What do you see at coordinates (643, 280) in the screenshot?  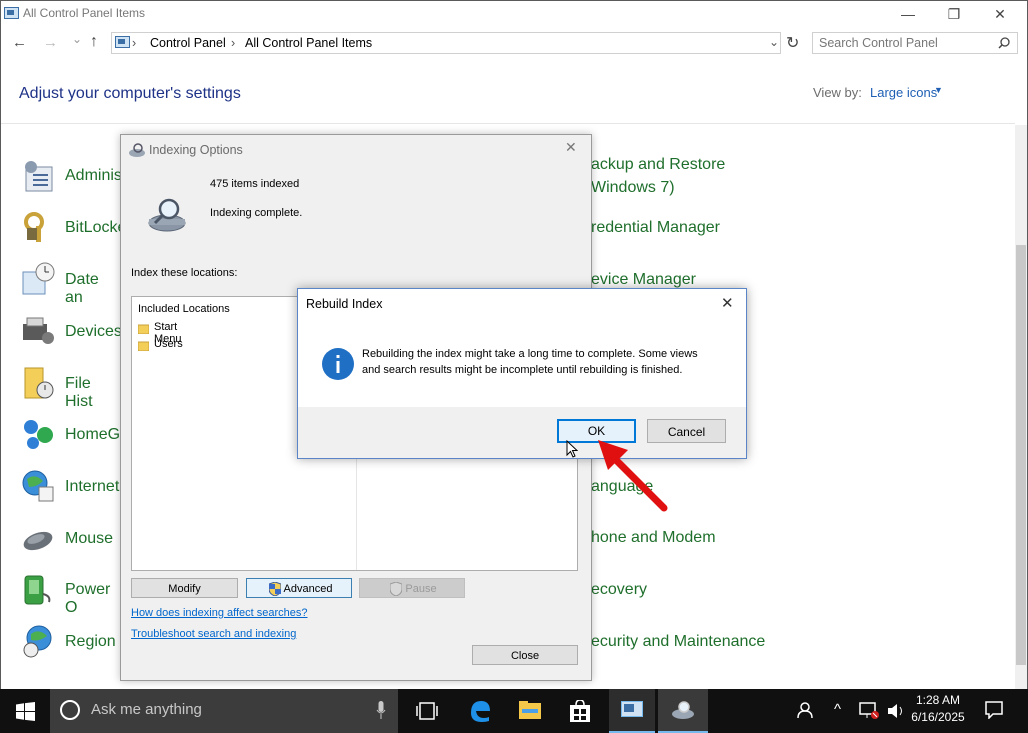 I see `cp-item-device-manager: evice Manager` at bounding box center [643, 280].